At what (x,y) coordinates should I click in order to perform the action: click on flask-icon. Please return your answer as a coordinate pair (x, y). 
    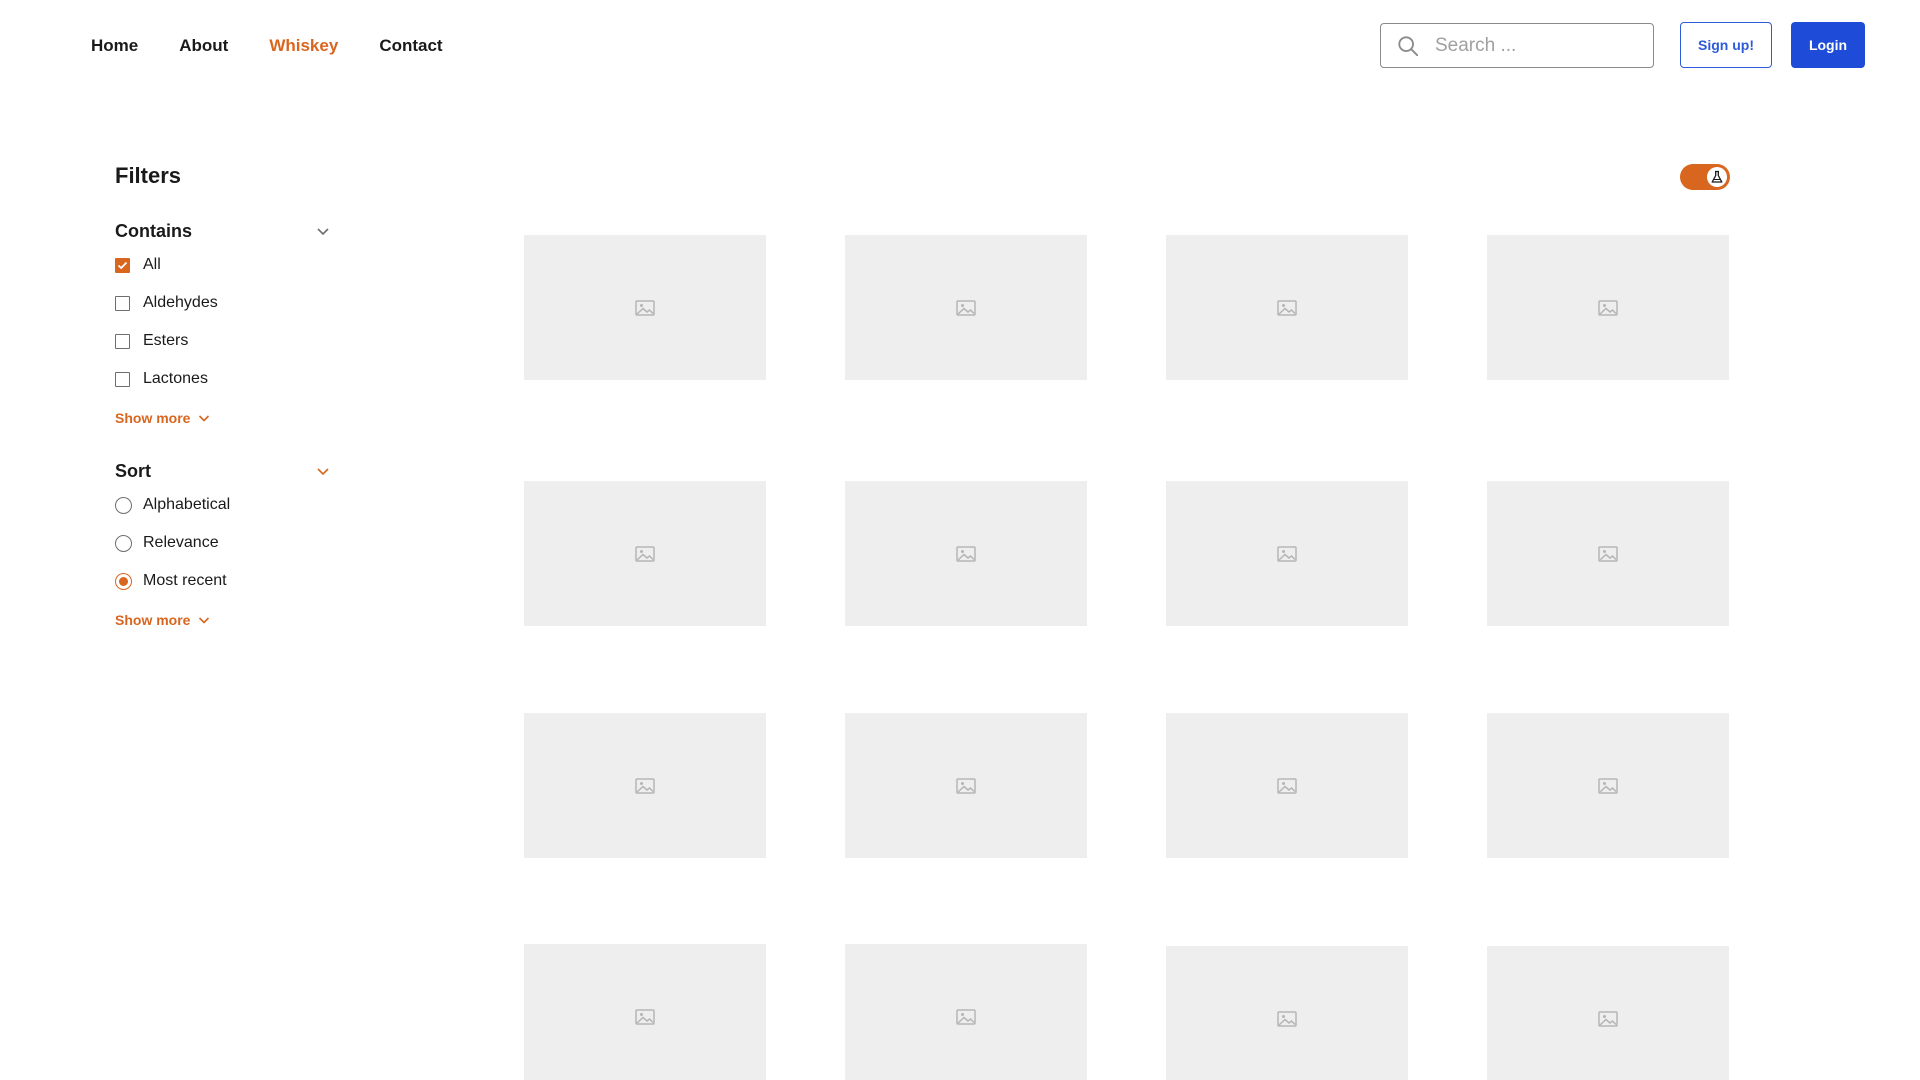
    Looking at the image, I should click on (1717, 176).